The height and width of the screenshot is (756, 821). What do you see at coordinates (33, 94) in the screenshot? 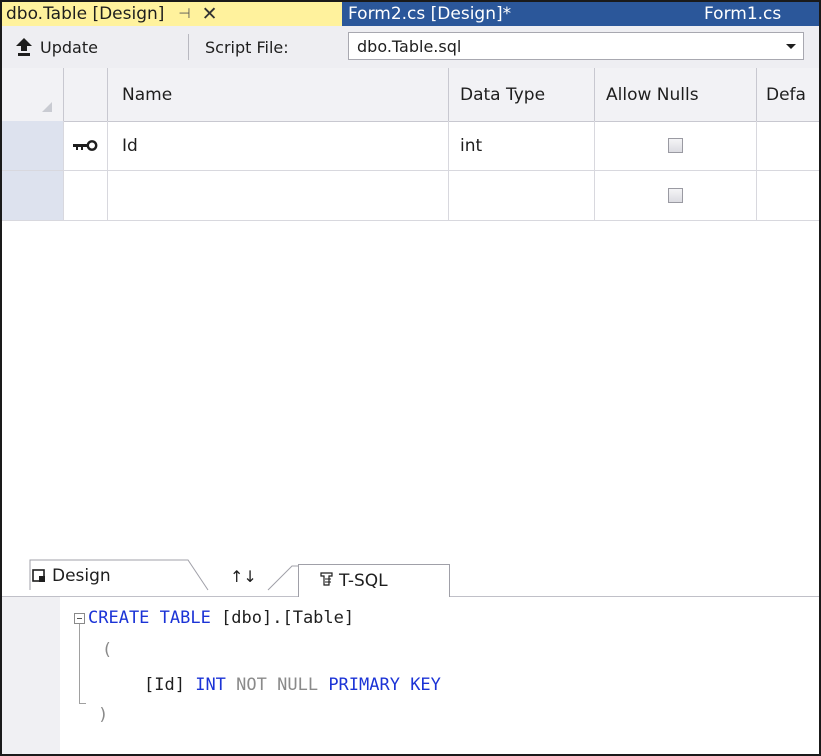
I see `header-corner` at bounding box center [33, 94].